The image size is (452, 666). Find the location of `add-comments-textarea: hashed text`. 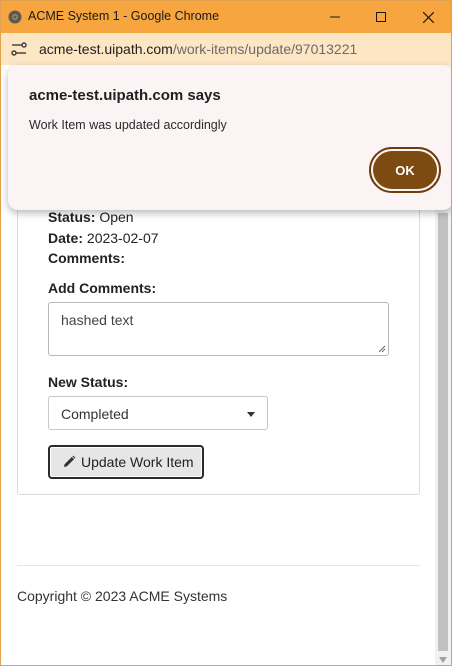

add-comments-textarea: hashed text is located at coordinates (218, 329).